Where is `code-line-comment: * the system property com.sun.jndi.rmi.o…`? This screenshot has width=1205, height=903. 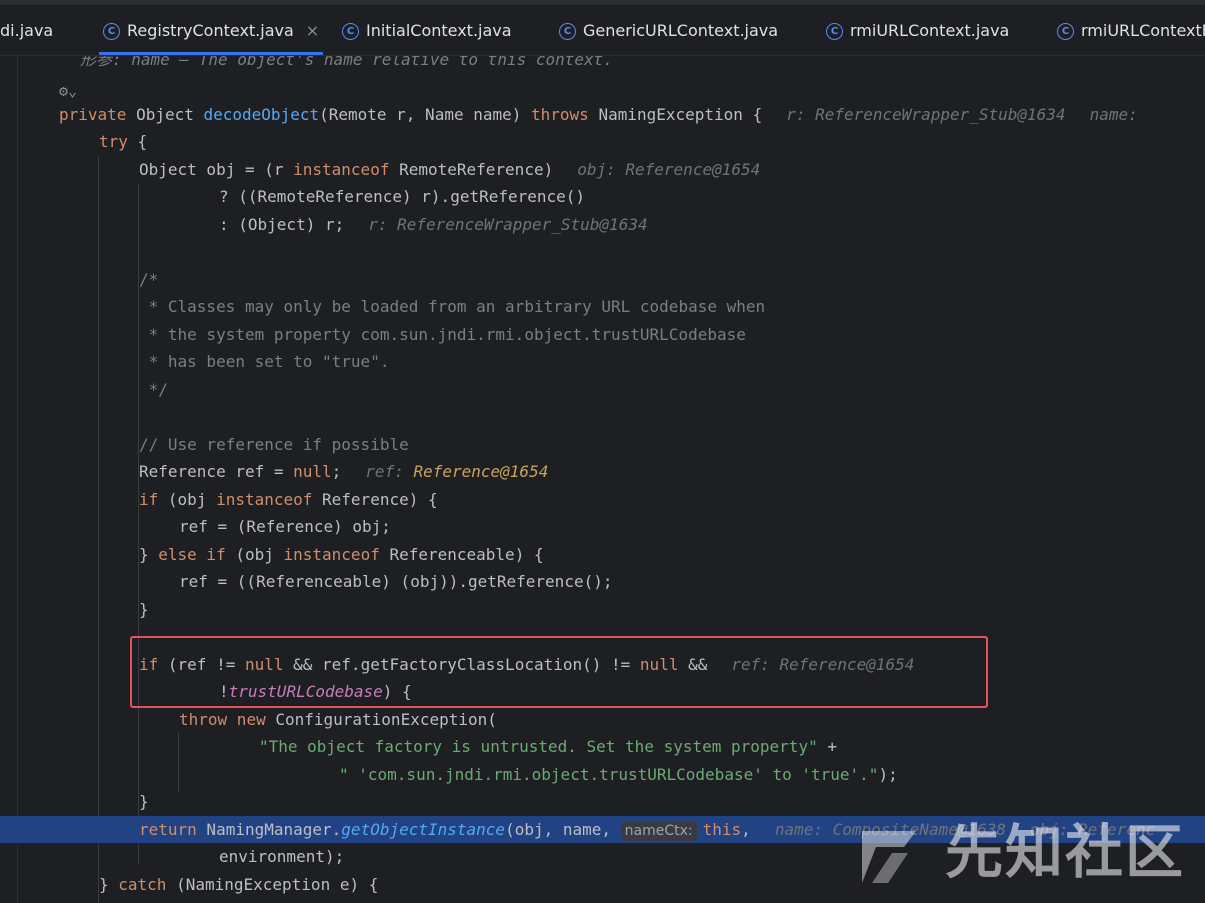
code-line-comment: * the system property com.sun.jndi.rmi.o… is located at coordinates (442, 334).